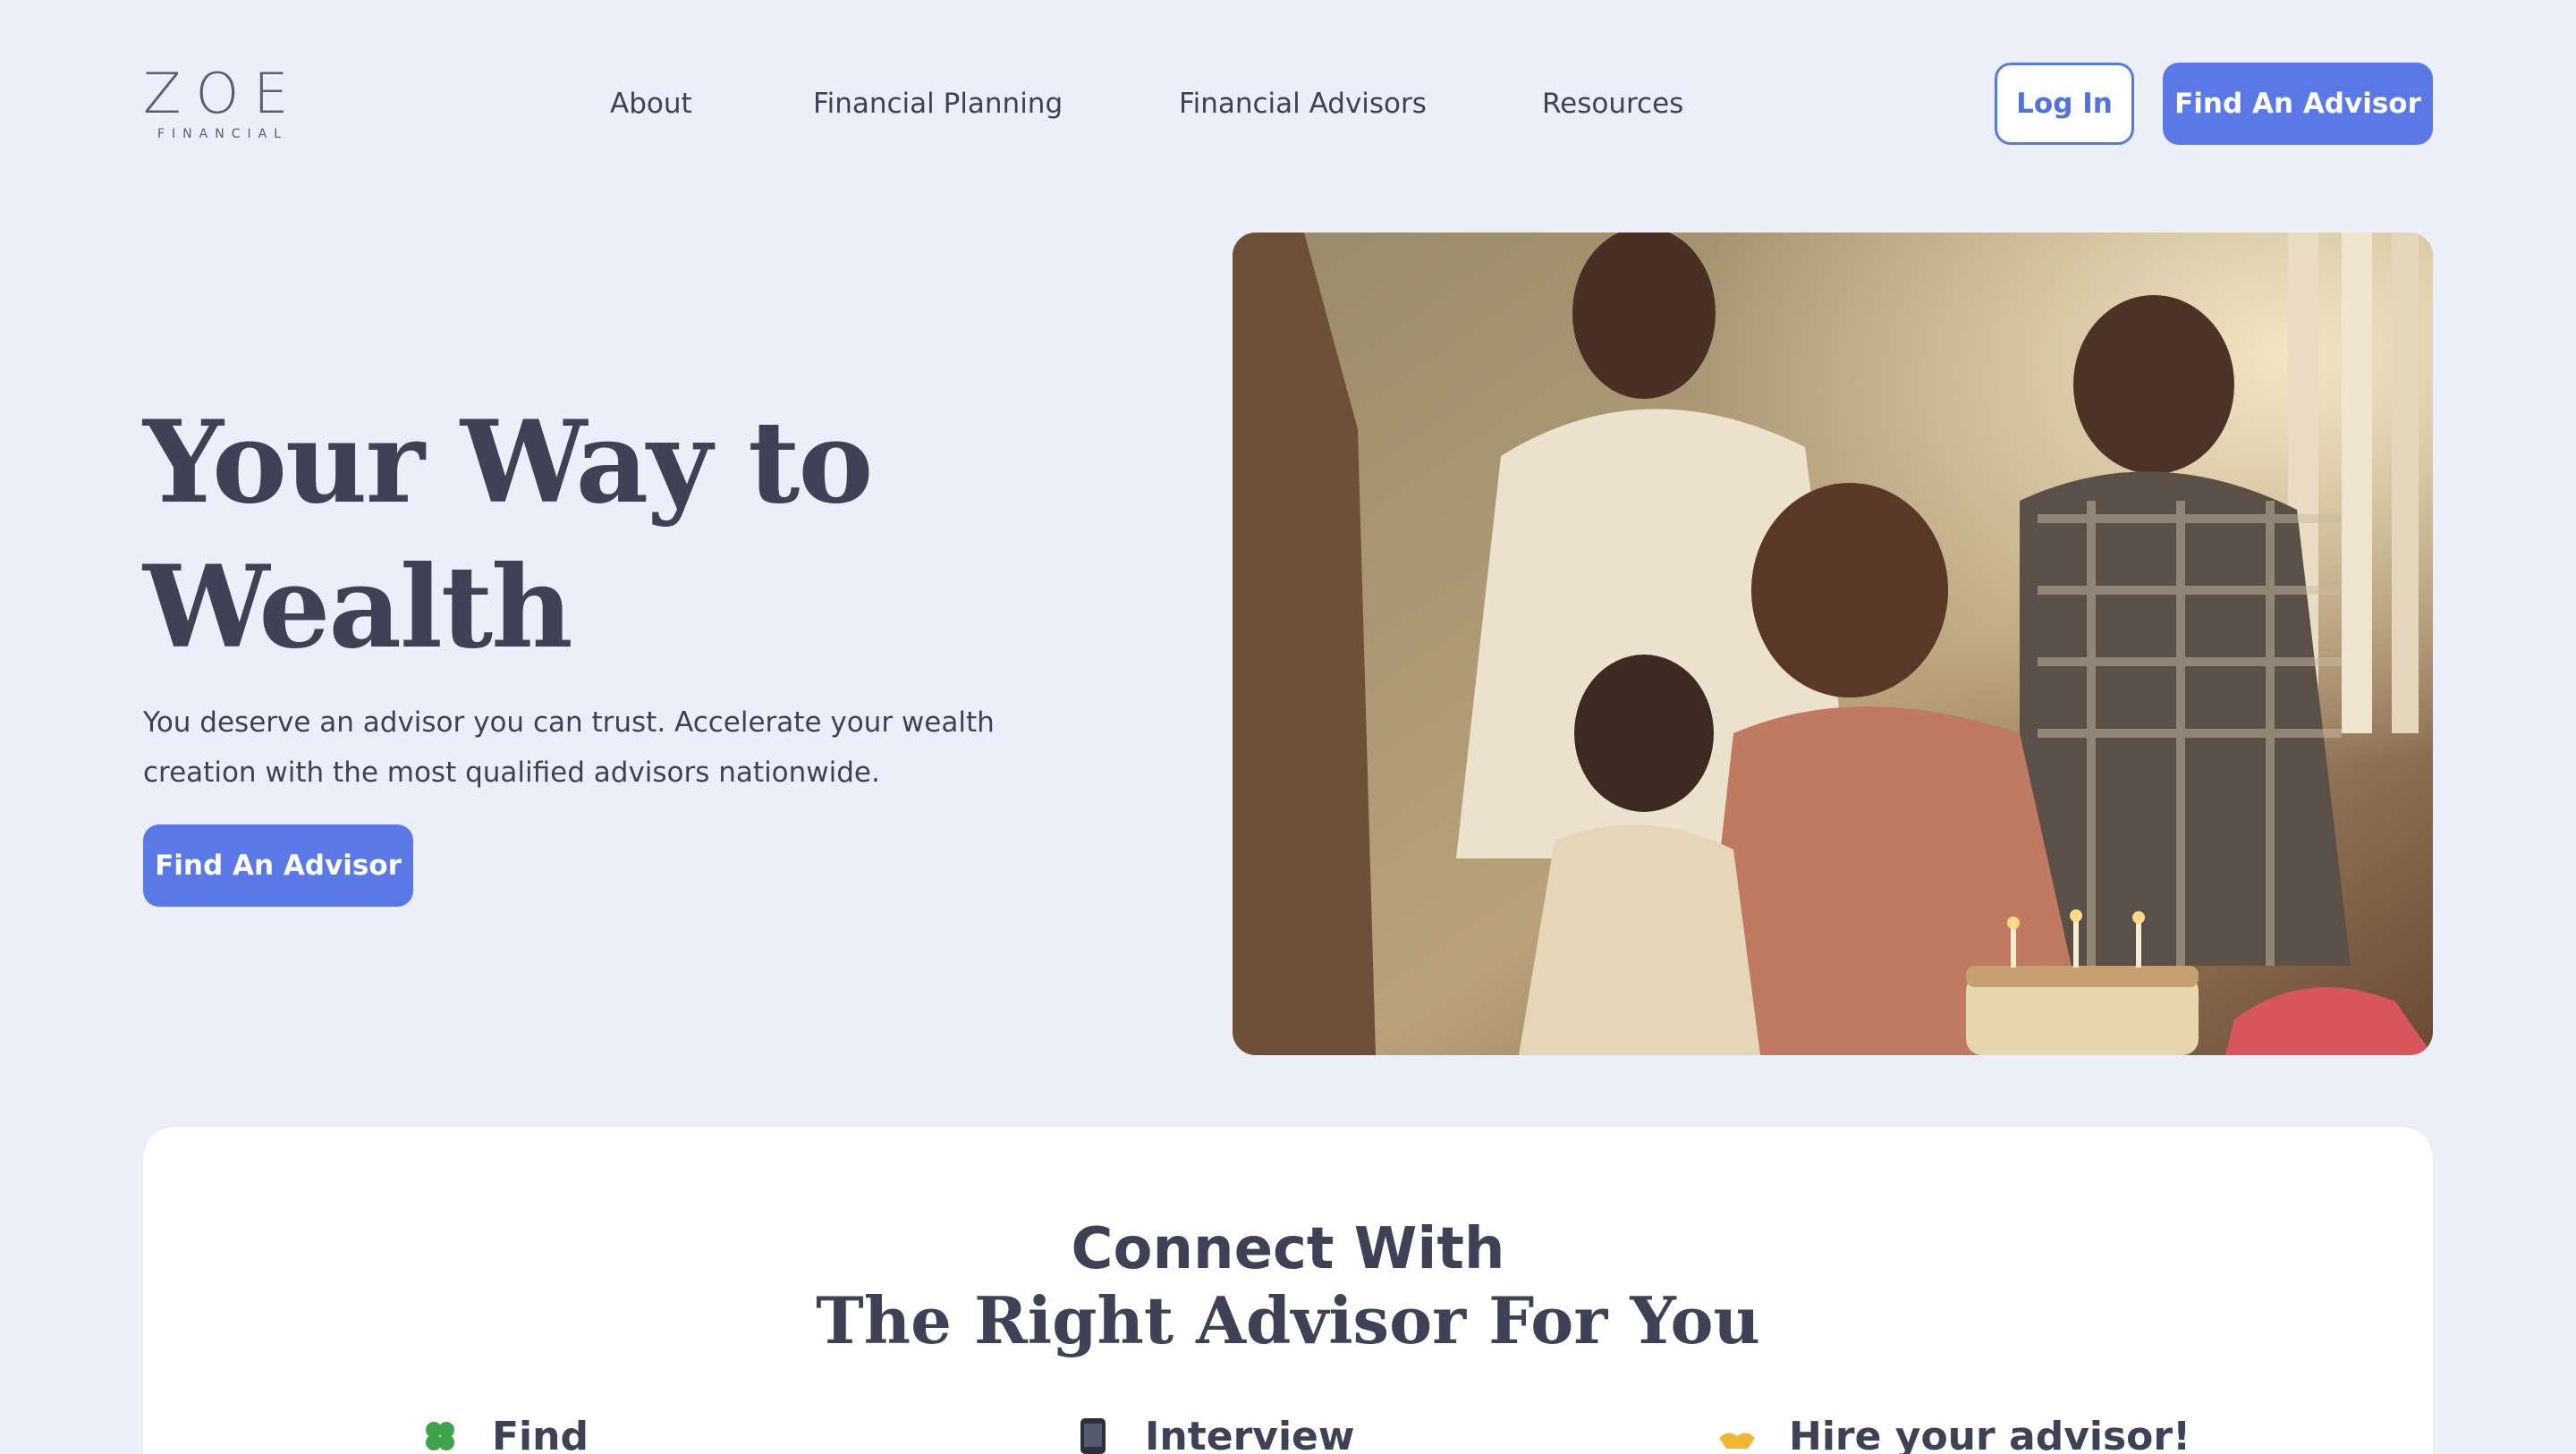 The height and width of the screenshot is (1454, 2576). Describe the element at coordinates (2064, 104) in the screenshot. I see `log-in-button: Log In` at that location.